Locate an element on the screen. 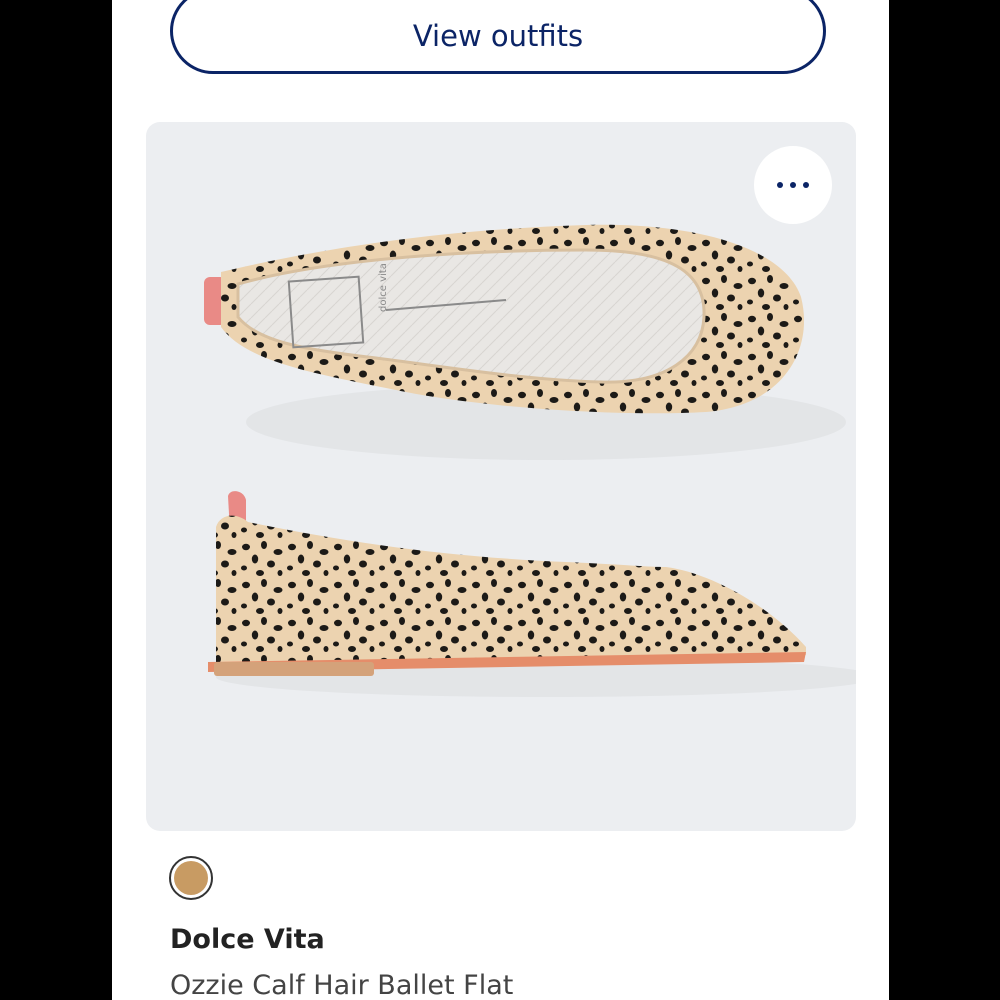  color-swatch is located at coordinates (191, 878).